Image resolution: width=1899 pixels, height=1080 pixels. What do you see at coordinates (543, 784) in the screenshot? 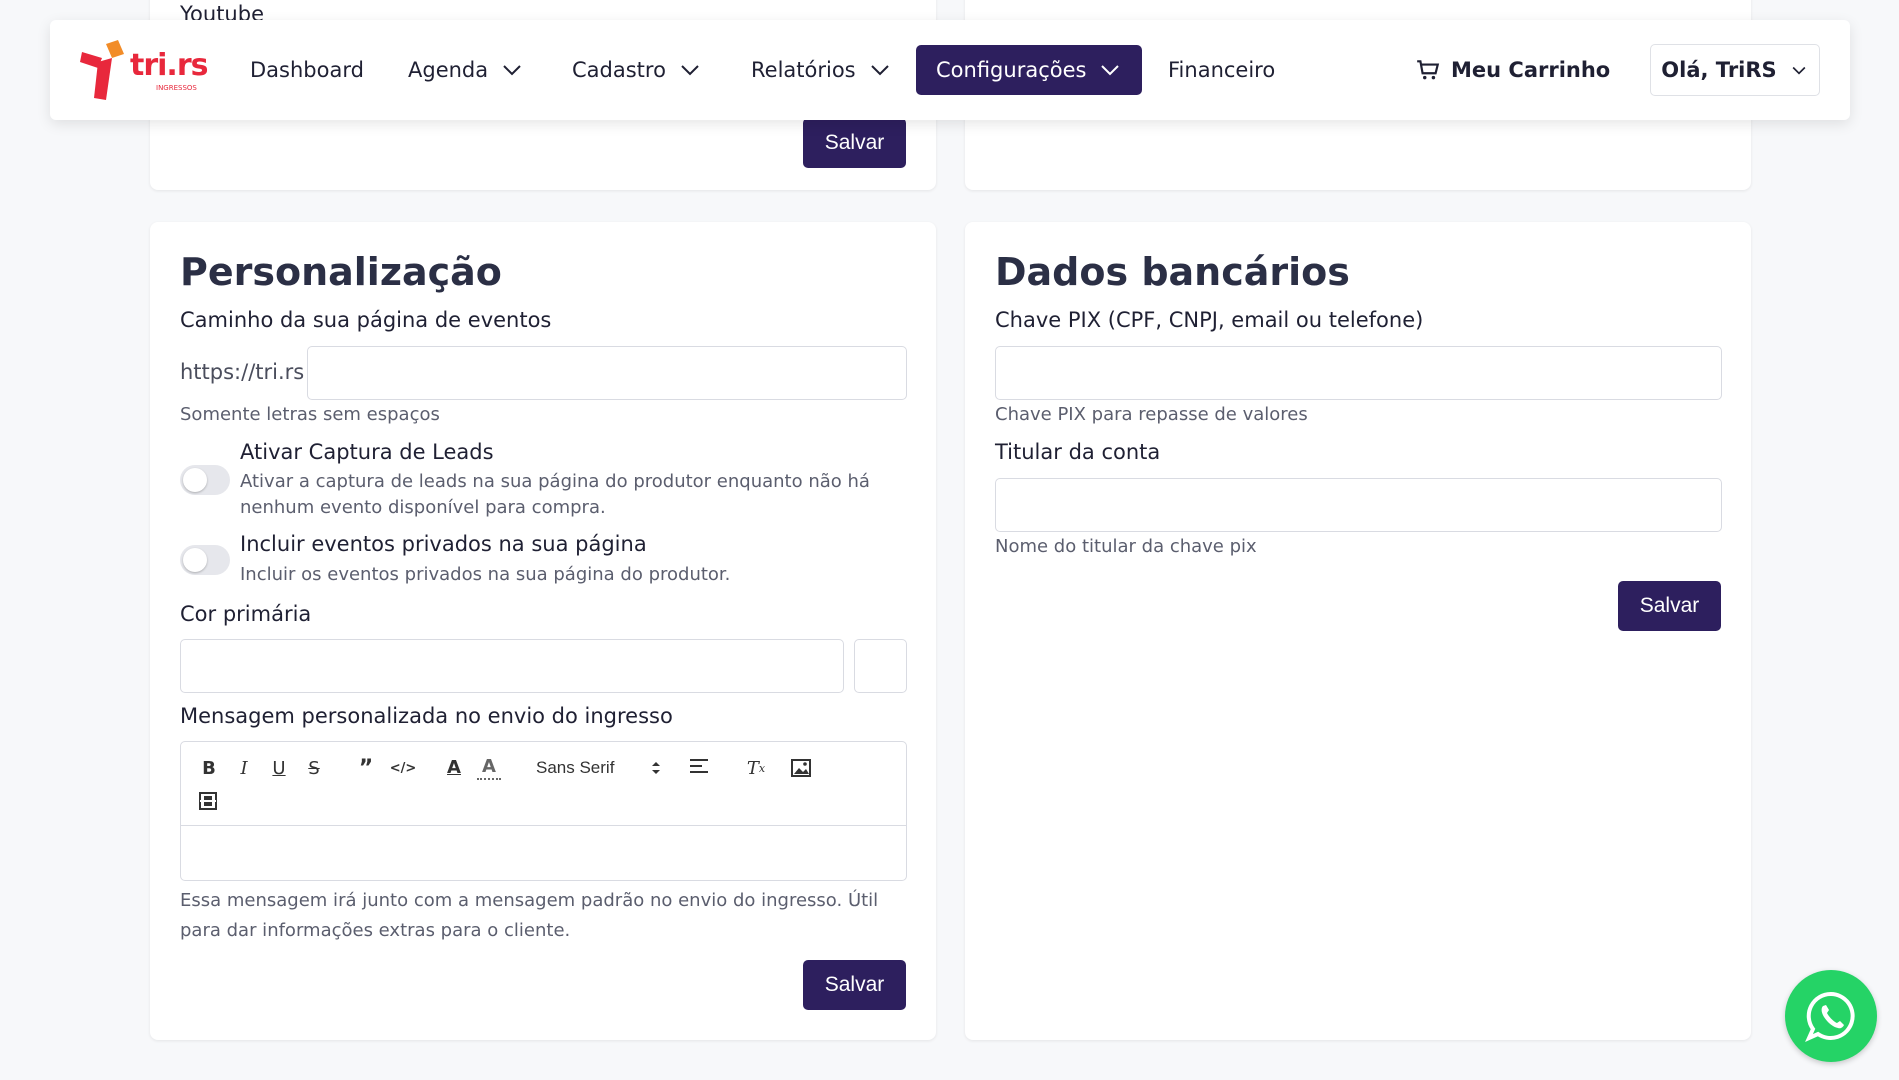
I see `editor-toolbar: B I U S ” </> A A Sans Serif Tx` at bounding box center [543, 784].